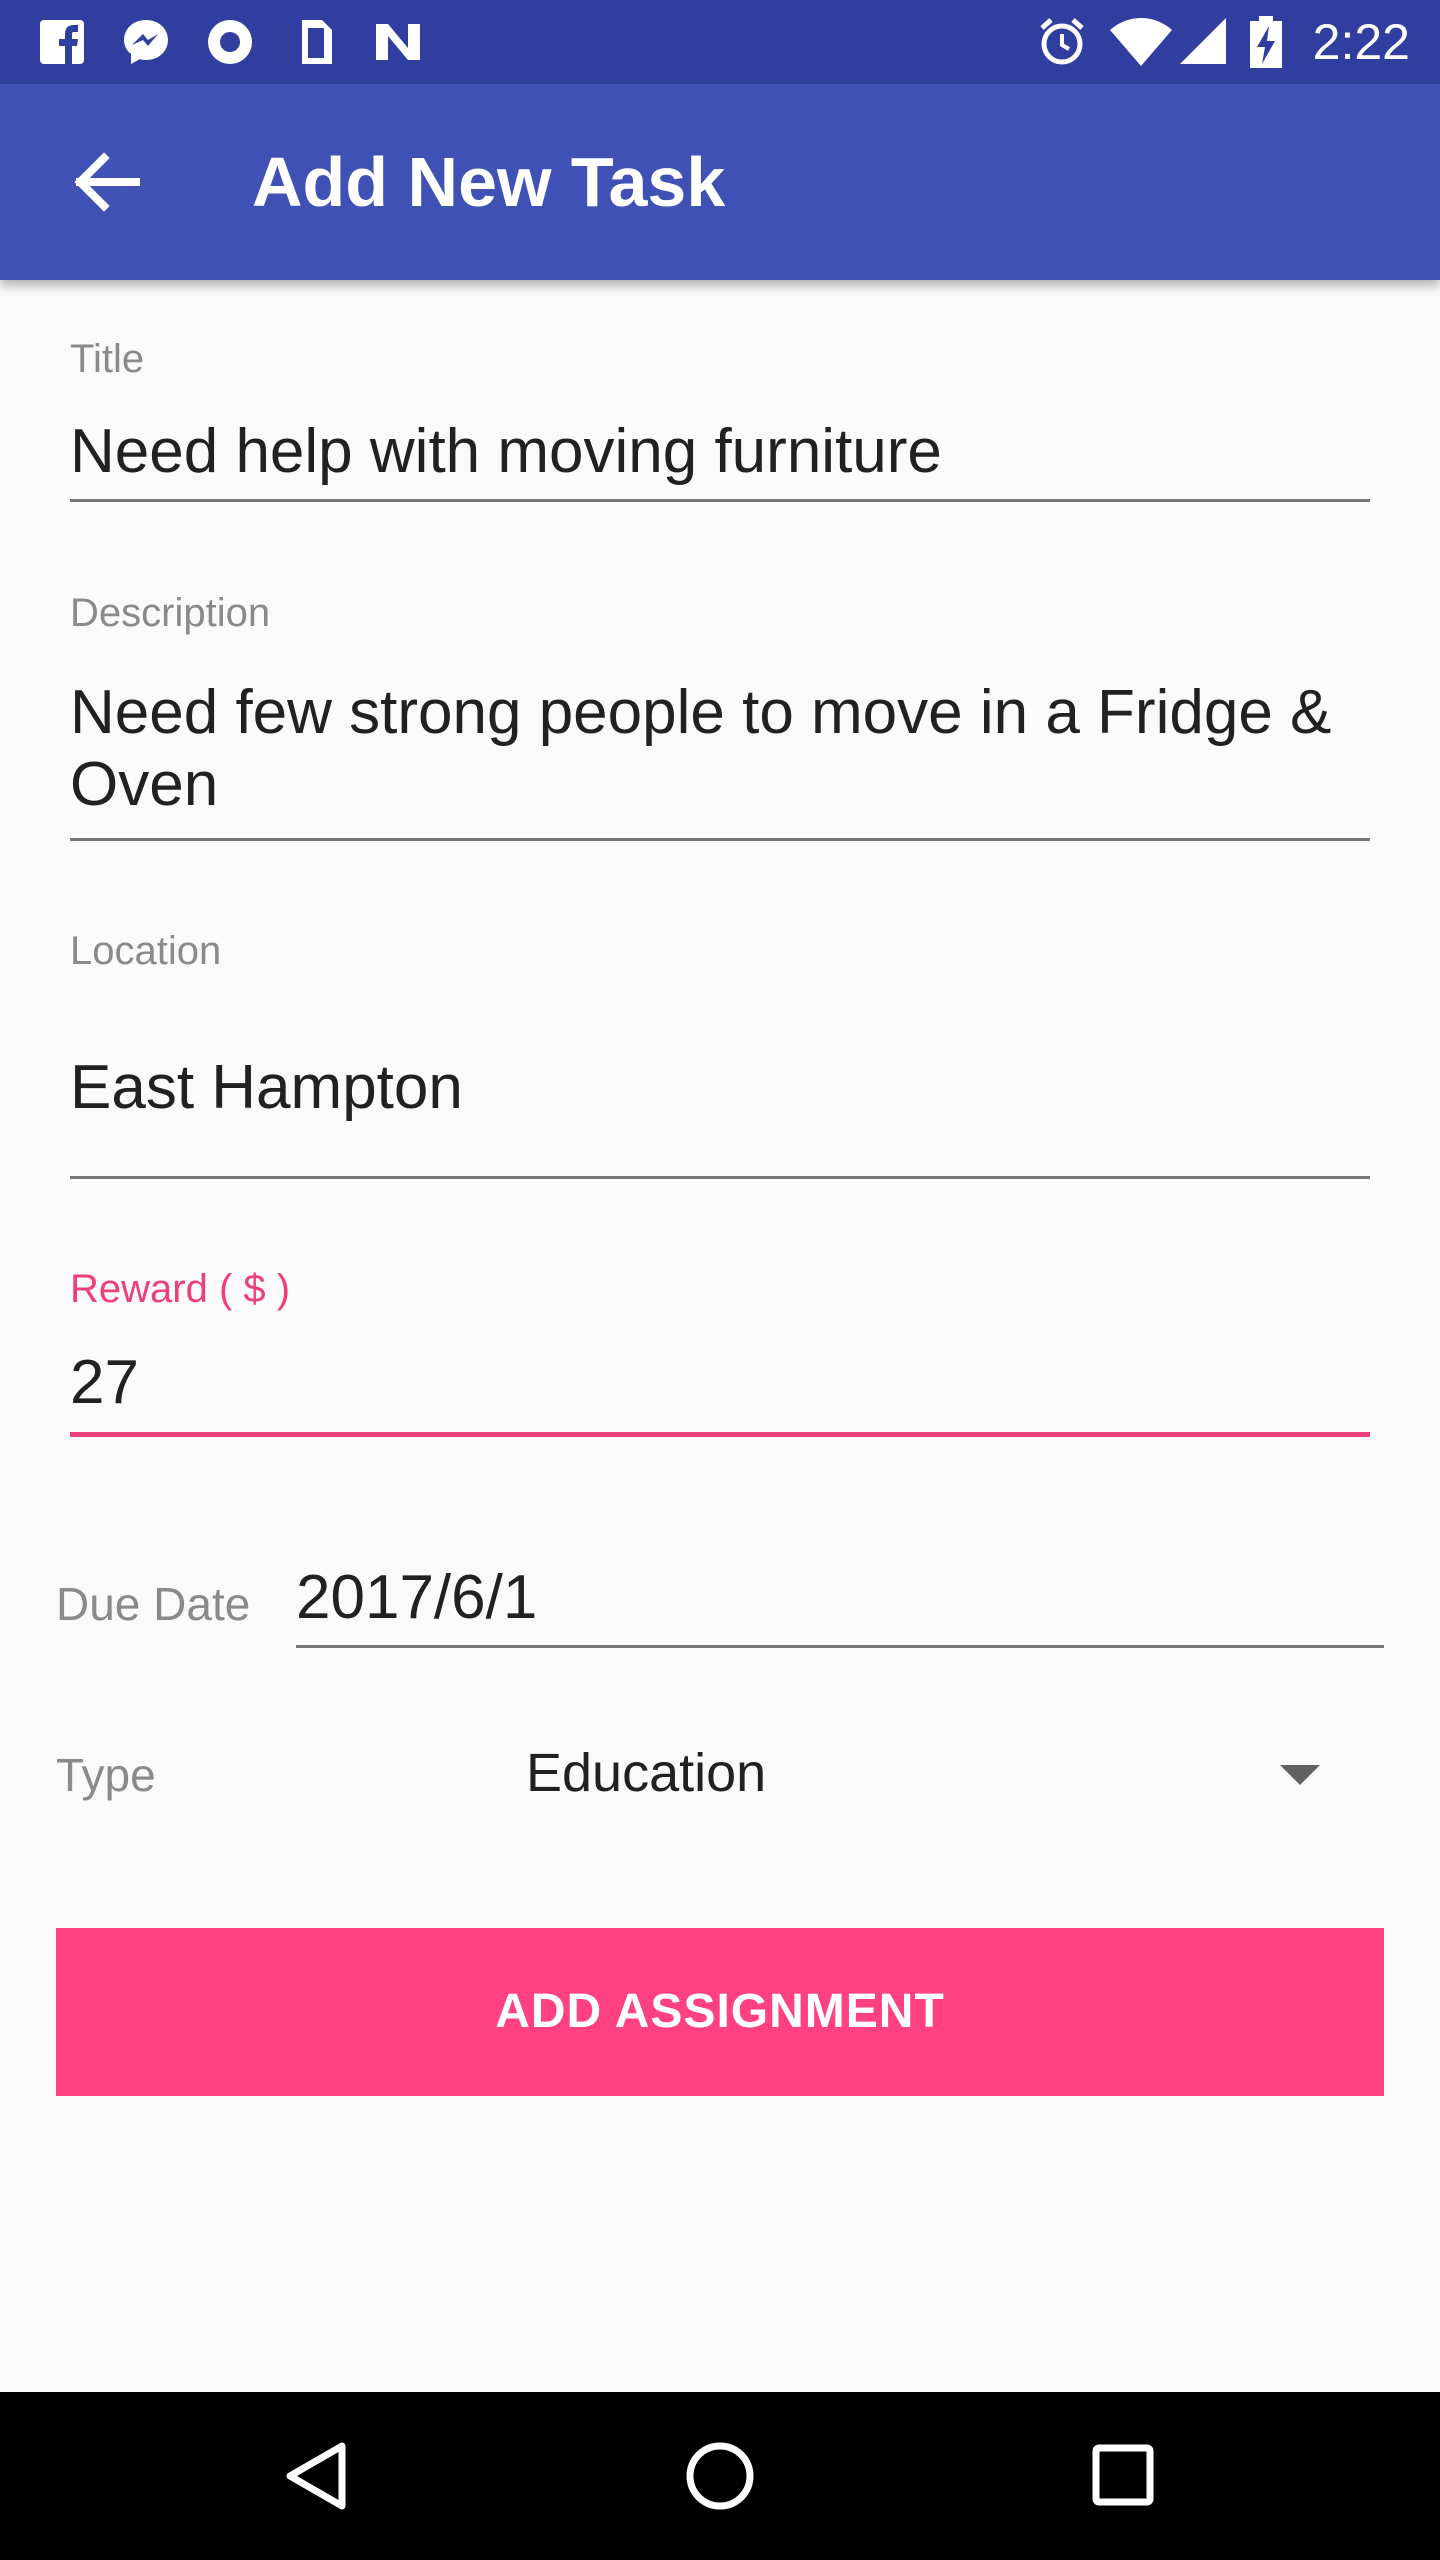  Describe the element at coordinates (106, 1775) in the screenshot. I see `type-label: Type` at that location.